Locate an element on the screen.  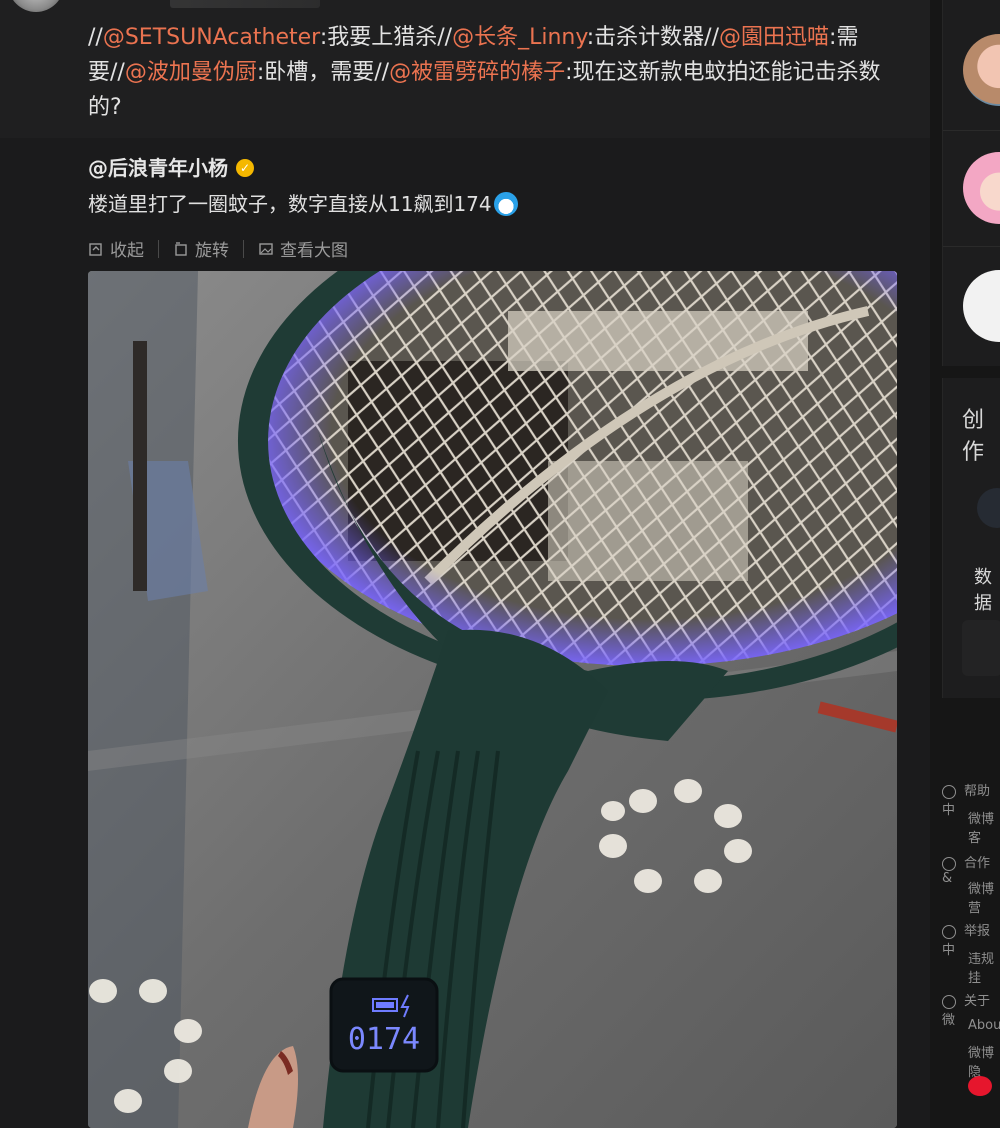
sidebar-card-follow is located at coordinates (971, 183).